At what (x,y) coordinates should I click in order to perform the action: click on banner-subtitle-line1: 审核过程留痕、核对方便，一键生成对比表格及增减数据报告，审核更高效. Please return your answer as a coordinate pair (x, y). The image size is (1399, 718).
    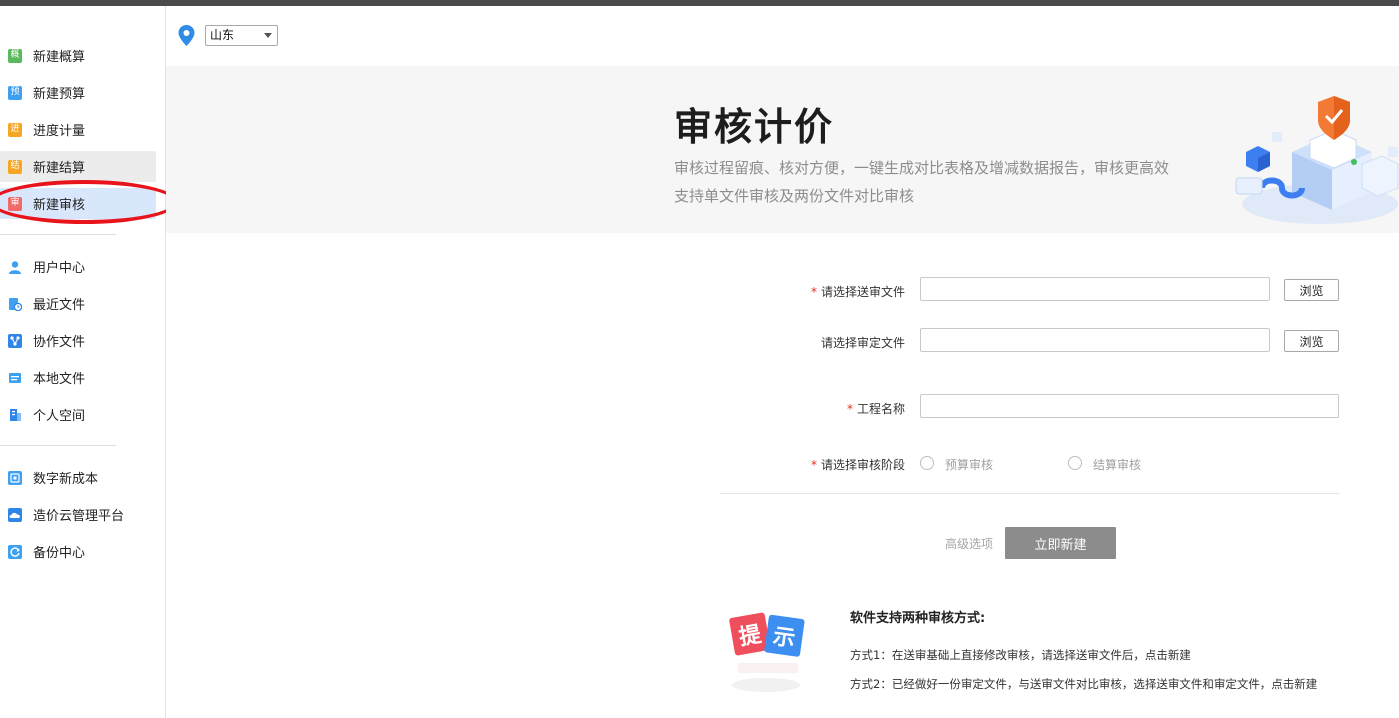
    Looking at the image, I should click on (922, 168).